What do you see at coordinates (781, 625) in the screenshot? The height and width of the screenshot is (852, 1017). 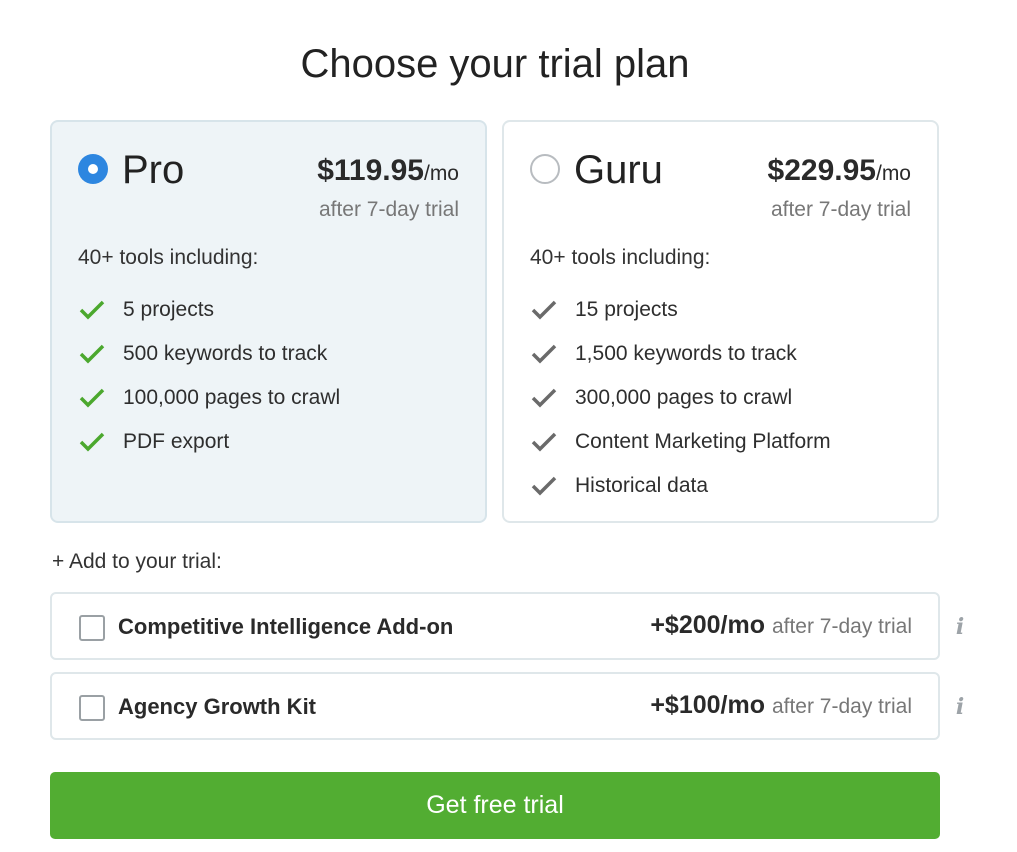 I see `addon-price: +$200/mo after 7-day trial` at bounding box center [781, 625].